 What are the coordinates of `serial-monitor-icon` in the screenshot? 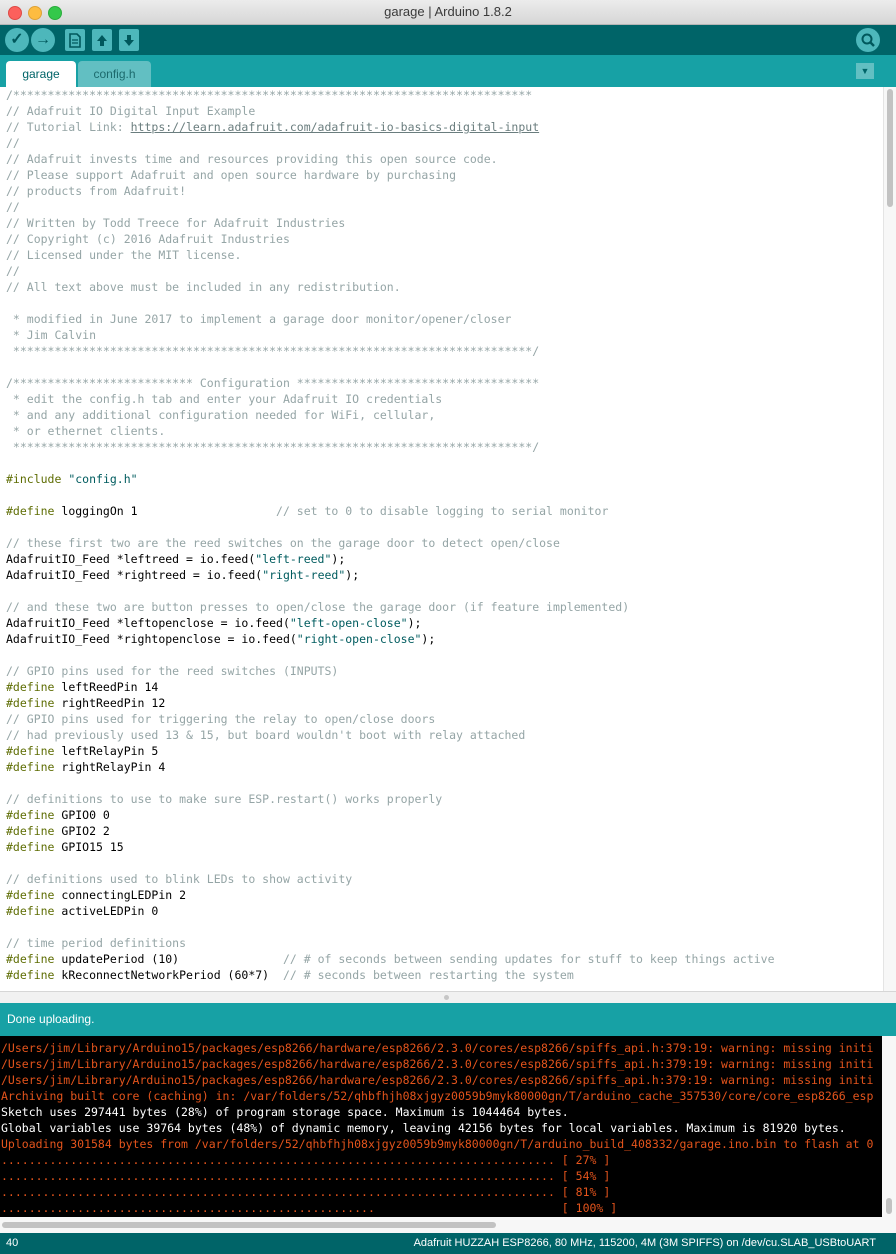 It's located at (868, 40).